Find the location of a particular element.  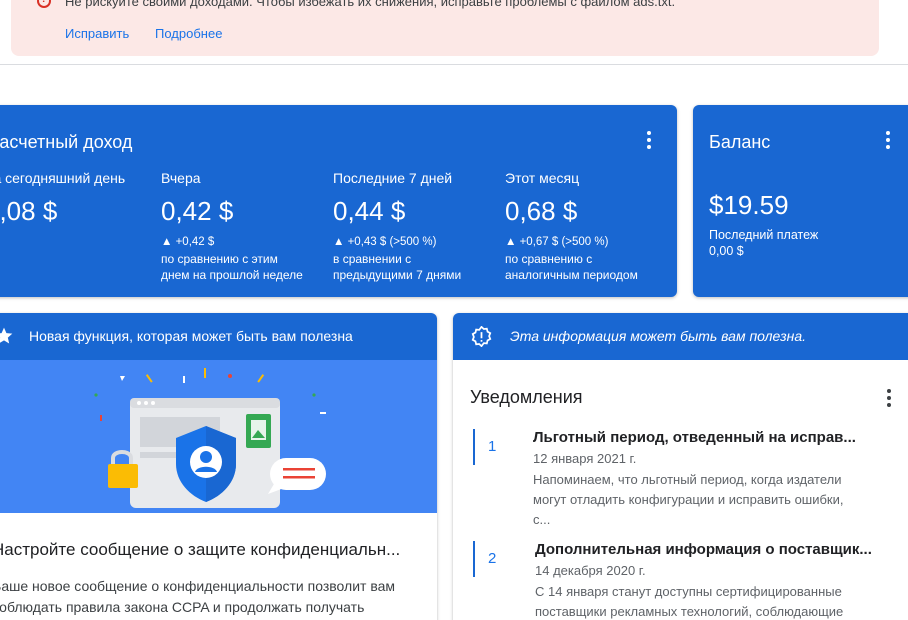

metric-delta: ▲ +0,67 $ (>500 %) is located at coordinates (557, 242).